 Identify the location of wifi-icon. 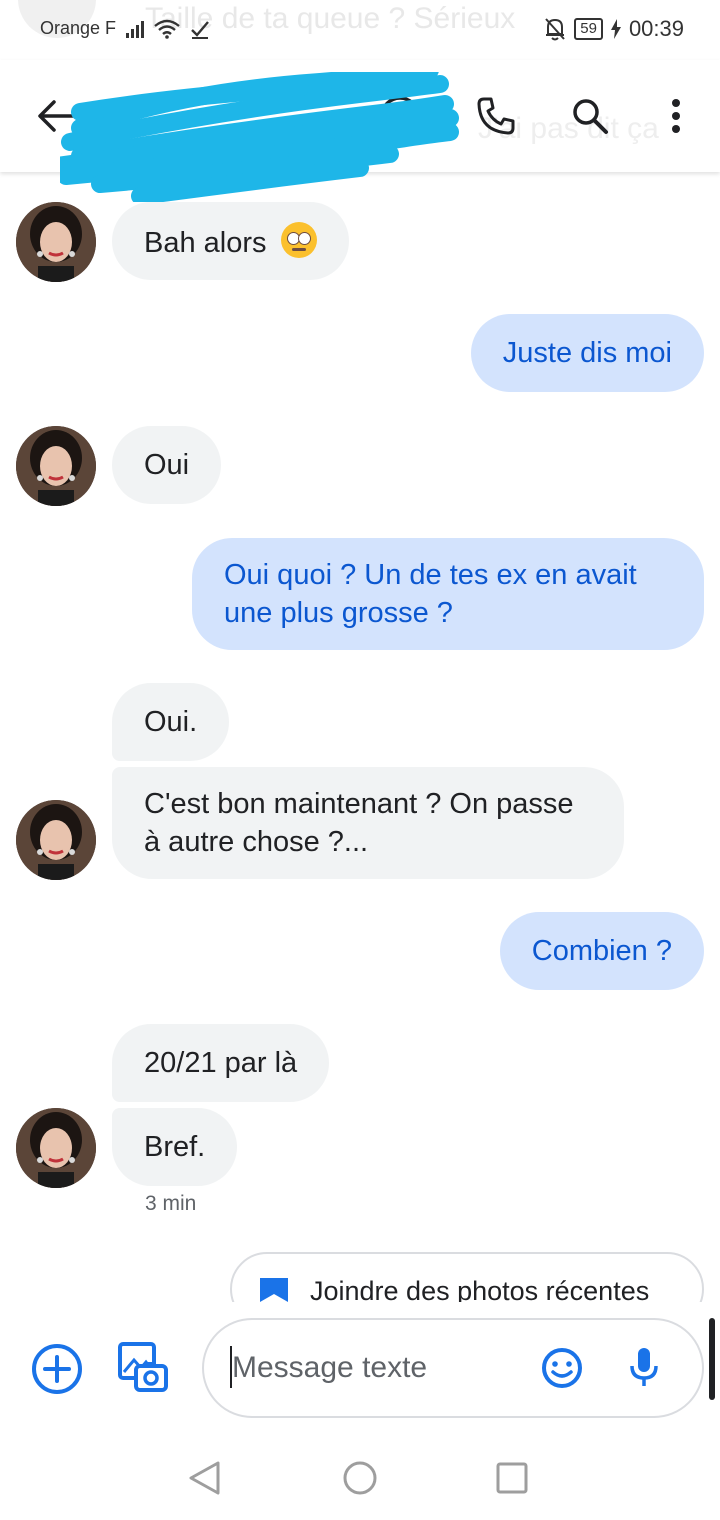
(167, 29).